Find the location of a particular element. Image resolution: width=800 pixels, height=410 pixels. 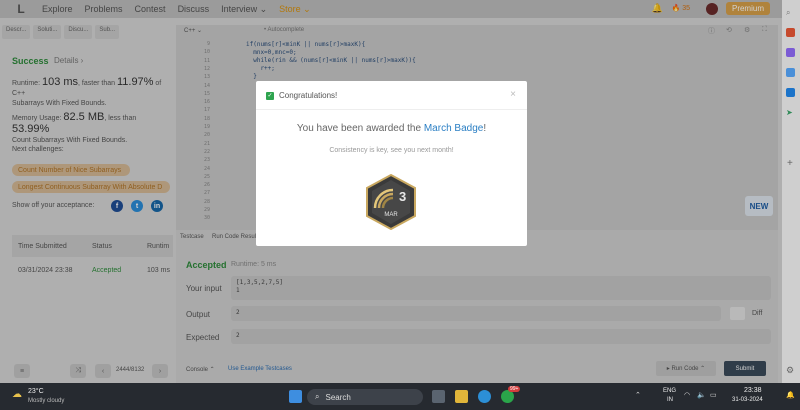

modal-header-text: Congratulations! is located at coordinates (308, 95).